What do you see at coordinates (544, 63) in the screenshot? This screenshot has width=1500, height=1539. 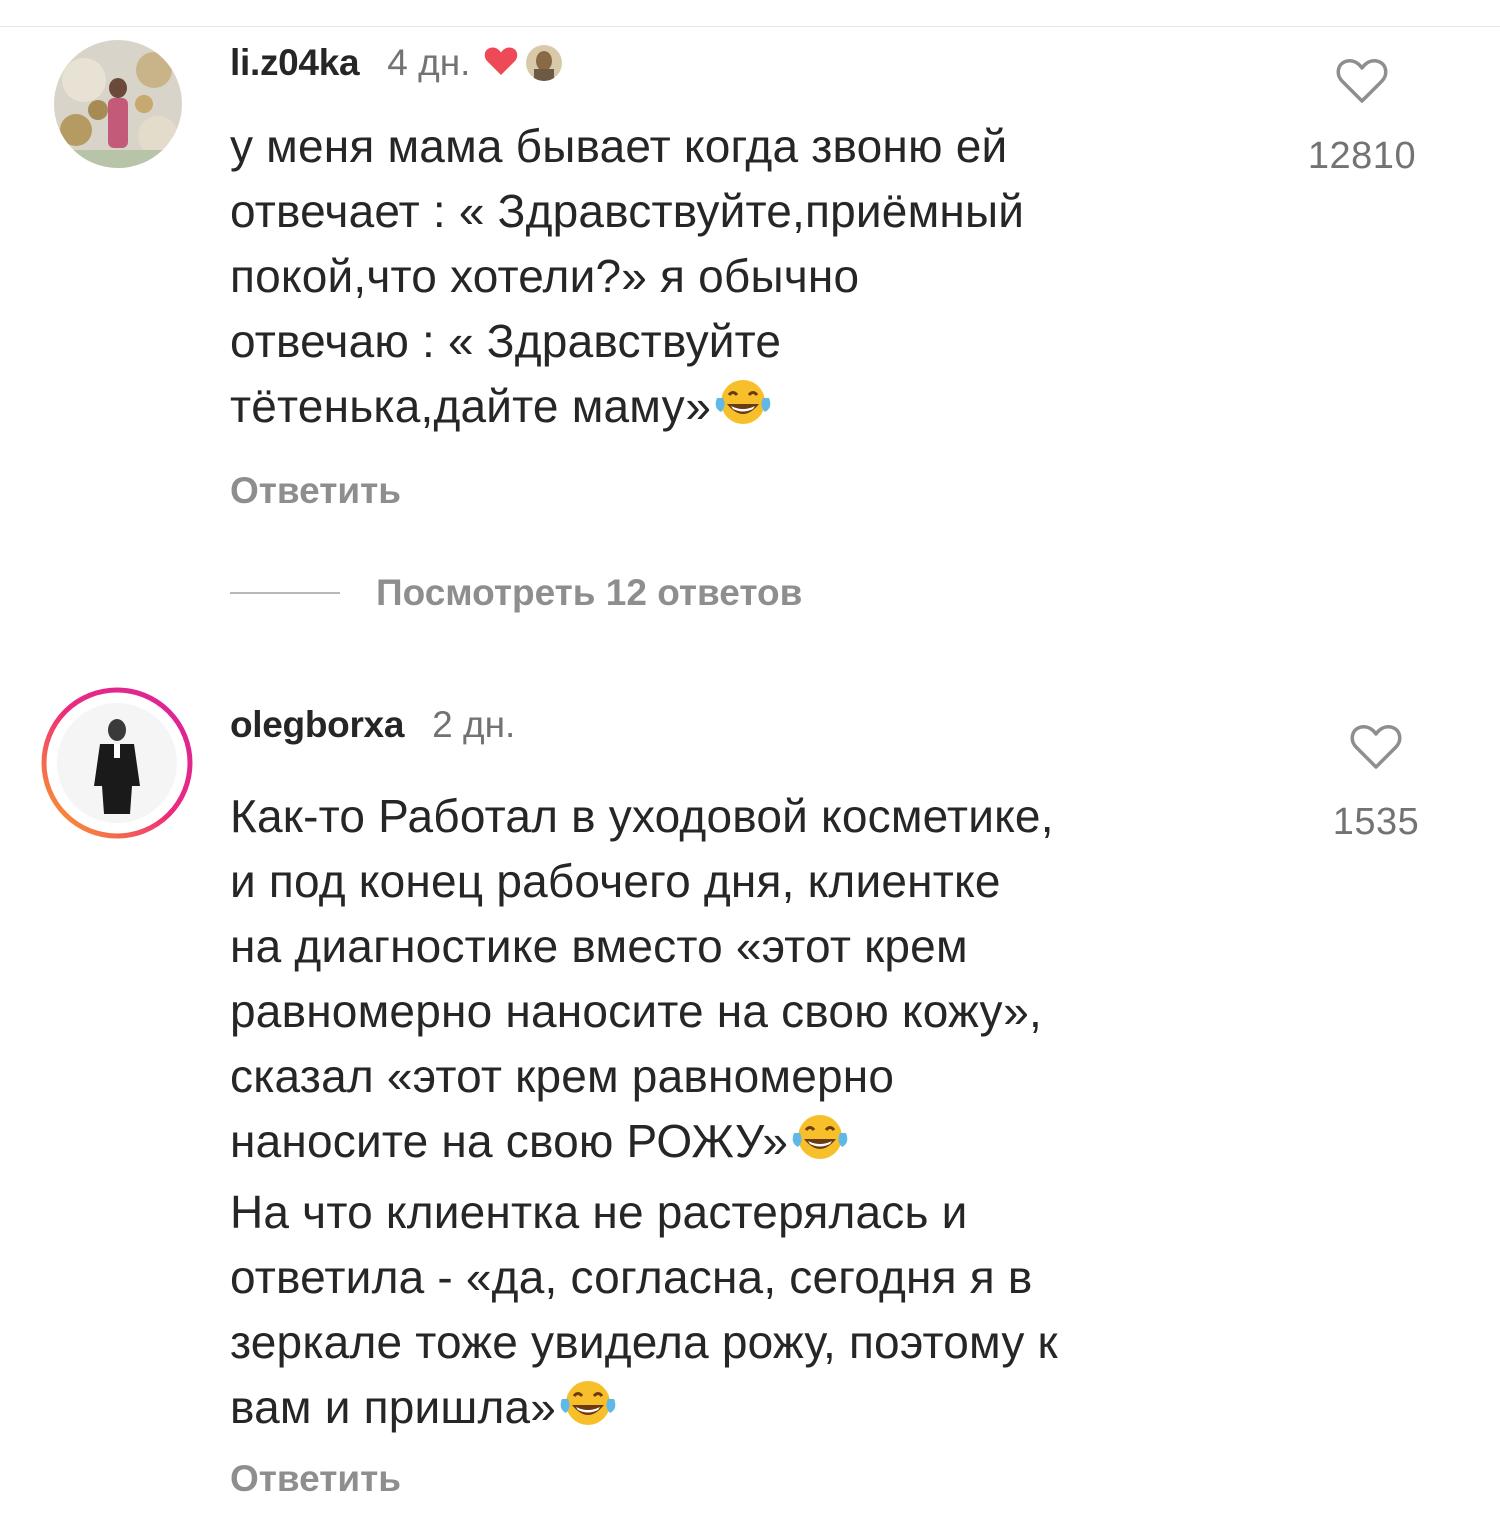 I see `author-avatar` at bounding box center [544, 63].